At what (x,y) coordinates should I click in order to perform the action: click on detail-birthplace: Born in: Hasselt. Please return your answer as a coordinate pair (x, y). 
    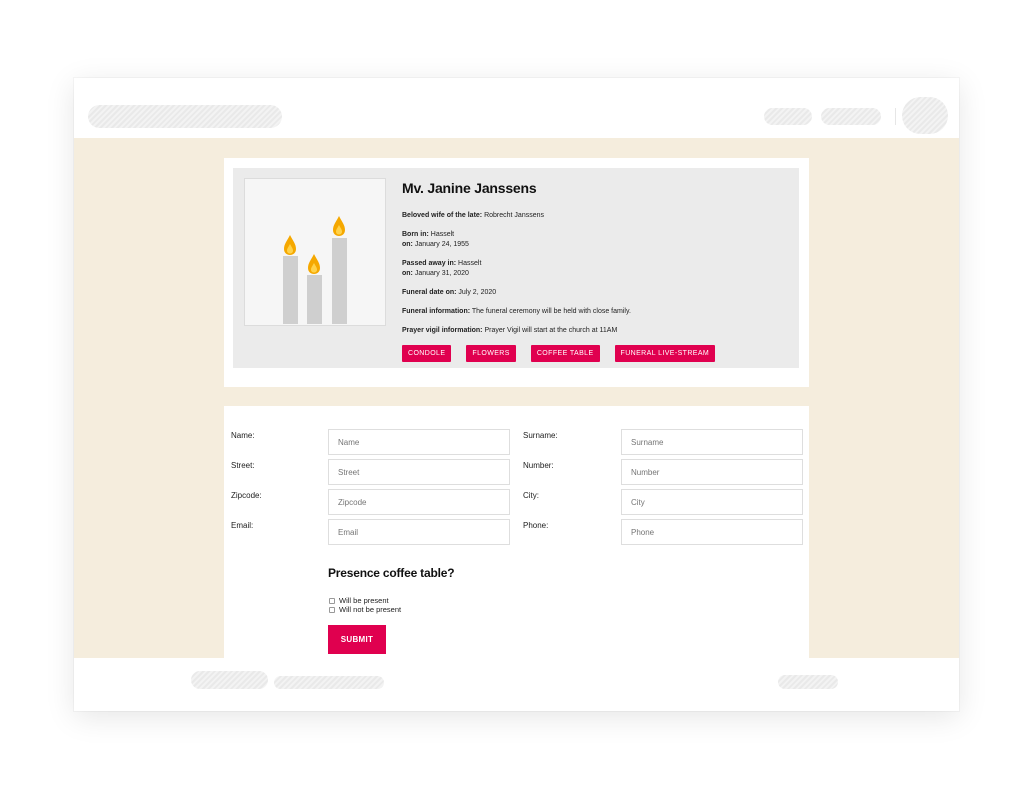
    Looking at the image, I should click on (428, 234).